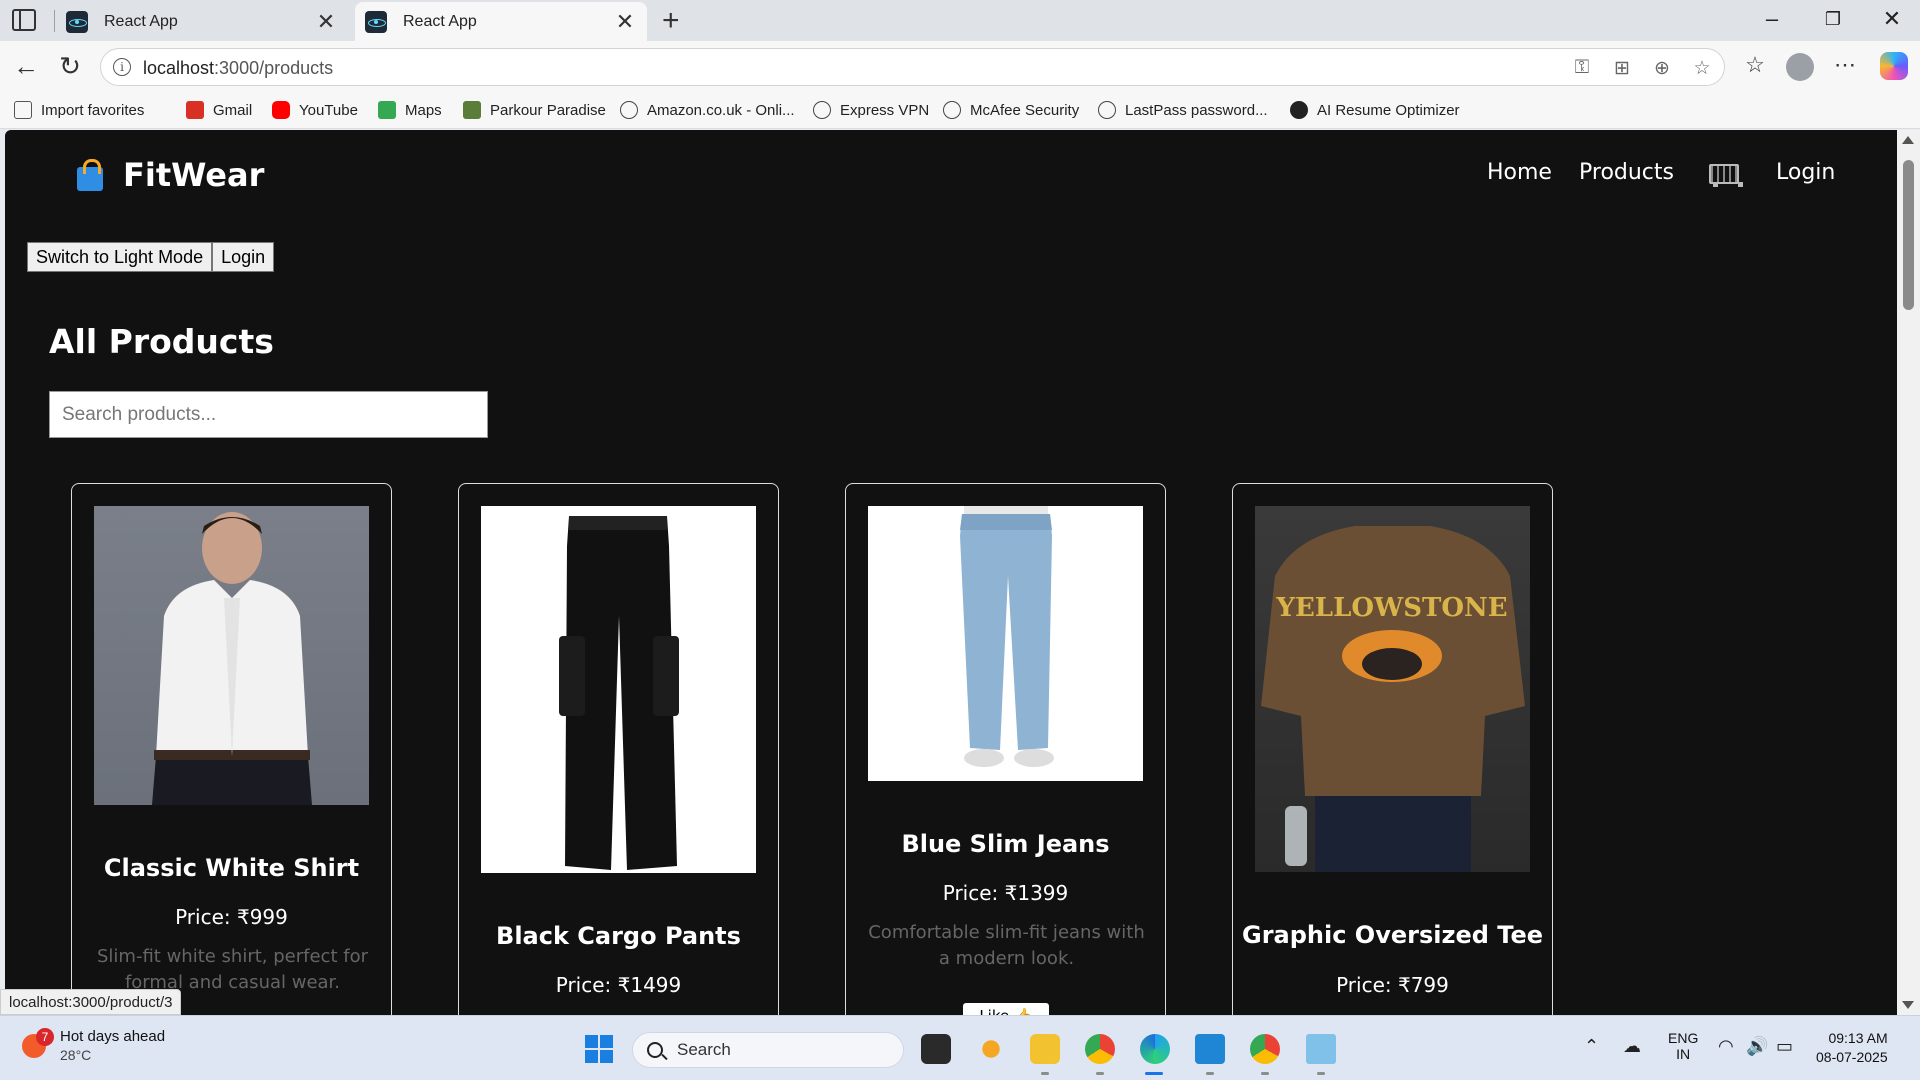 The width and height of the screenshot is (1920, 1080). What do you see at coordinates (328, 110) in the screenshot?
I see `bookmark-label: YouTube` at bounding box center [328, 110].